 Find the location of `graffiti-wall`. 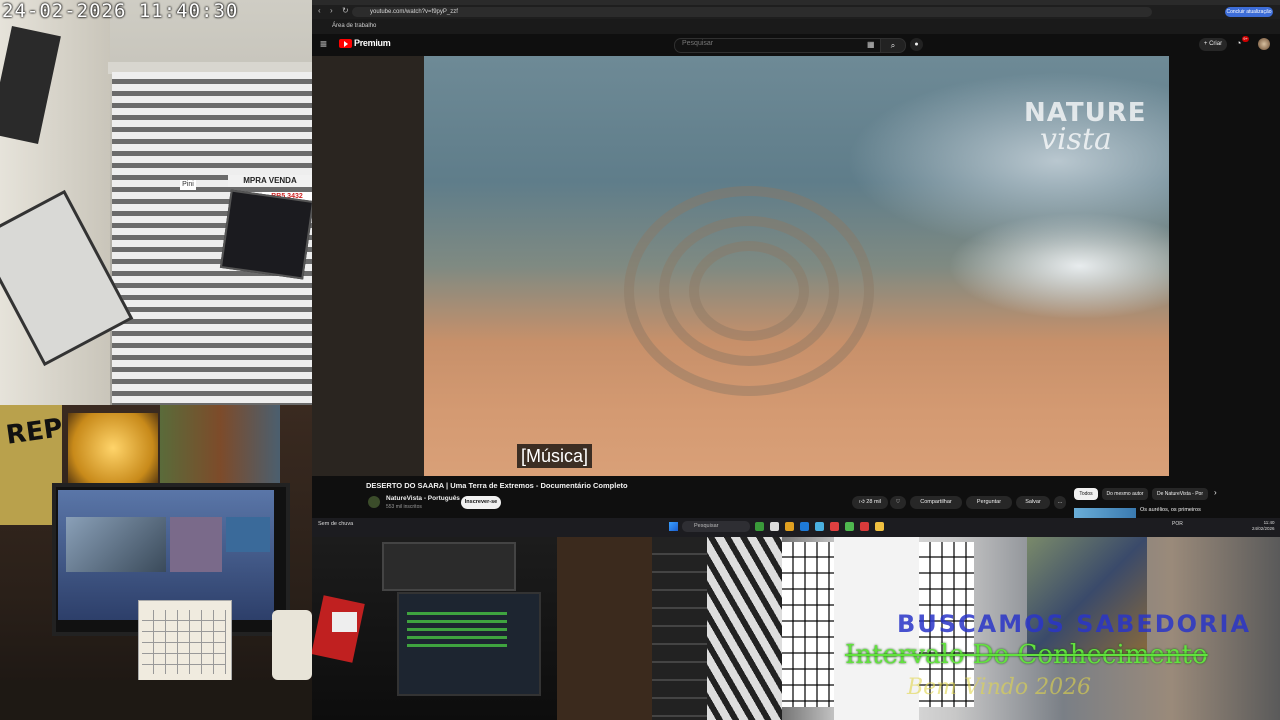

graffiti-wall is located at coordinates (744, 628).